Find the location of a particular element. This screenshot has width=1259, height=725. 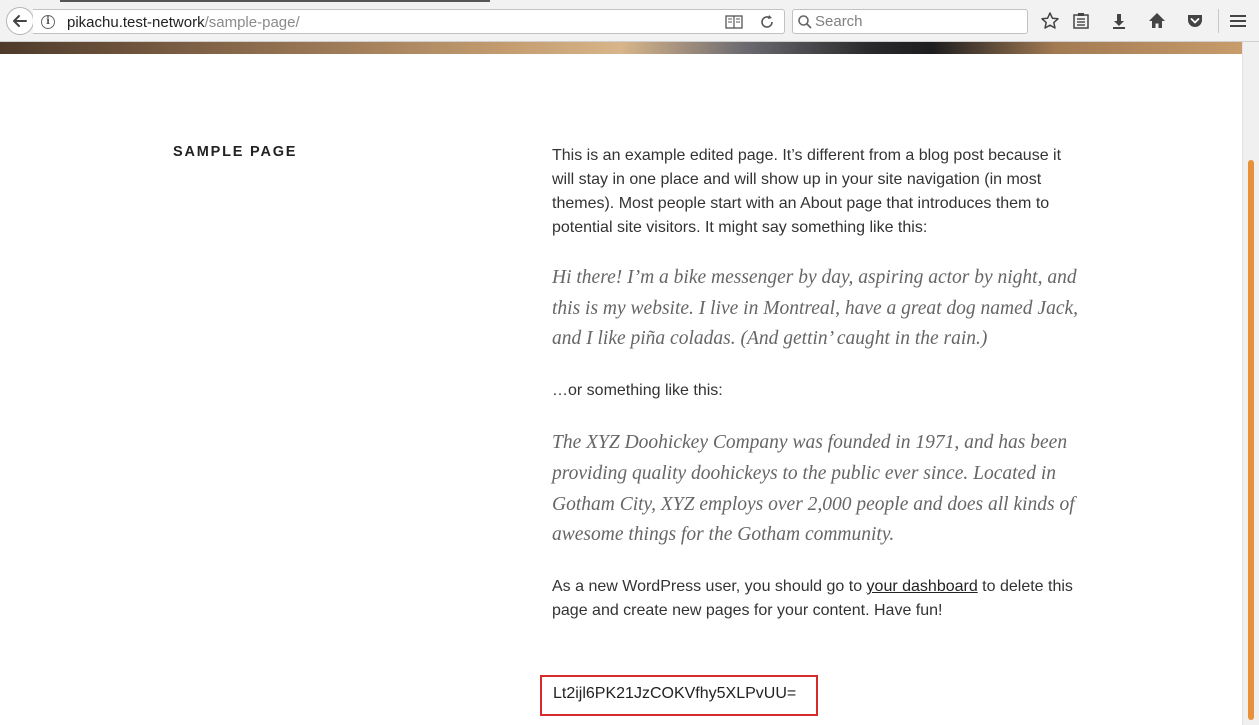

search-icon is located at coordinates (805, 22).